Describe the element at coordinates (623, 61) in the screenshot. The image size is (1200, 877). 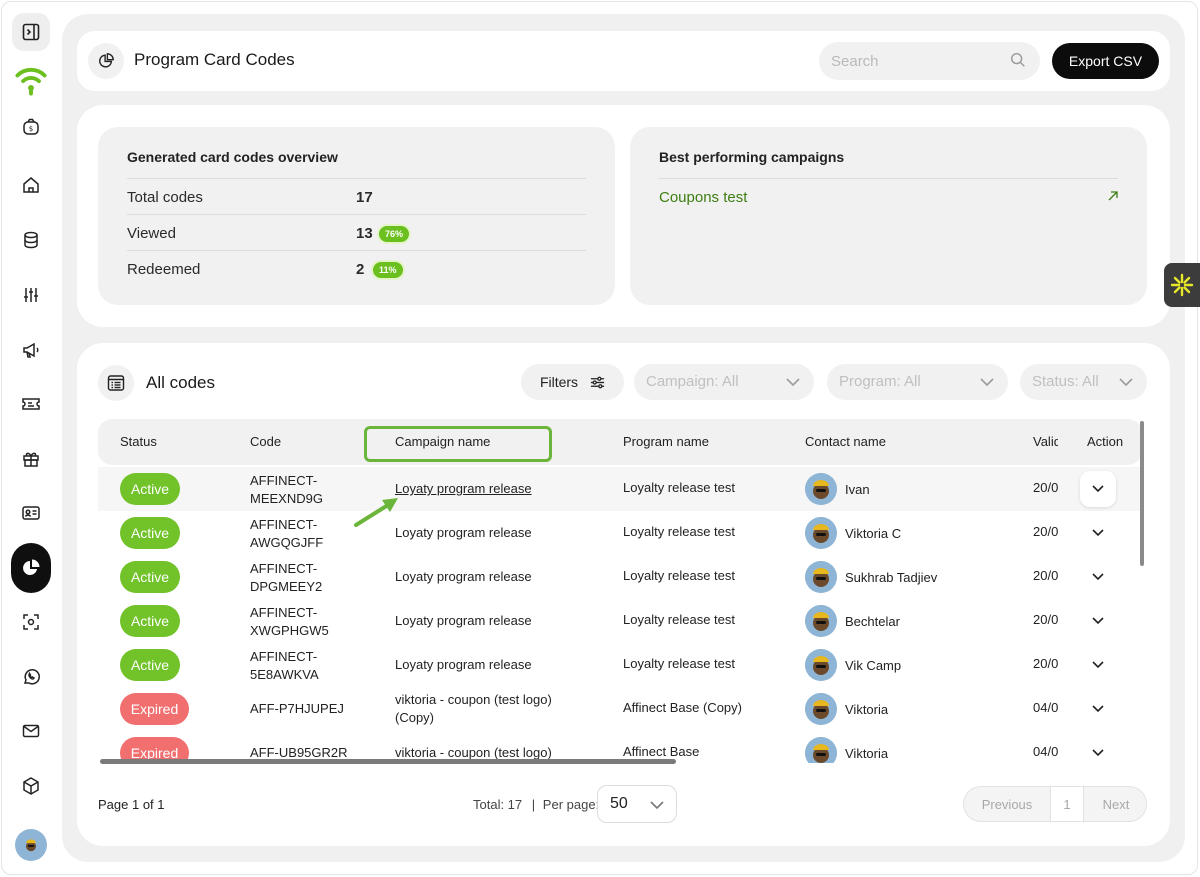
I see `page-header: Program Card Codes Export CSV` at that location.